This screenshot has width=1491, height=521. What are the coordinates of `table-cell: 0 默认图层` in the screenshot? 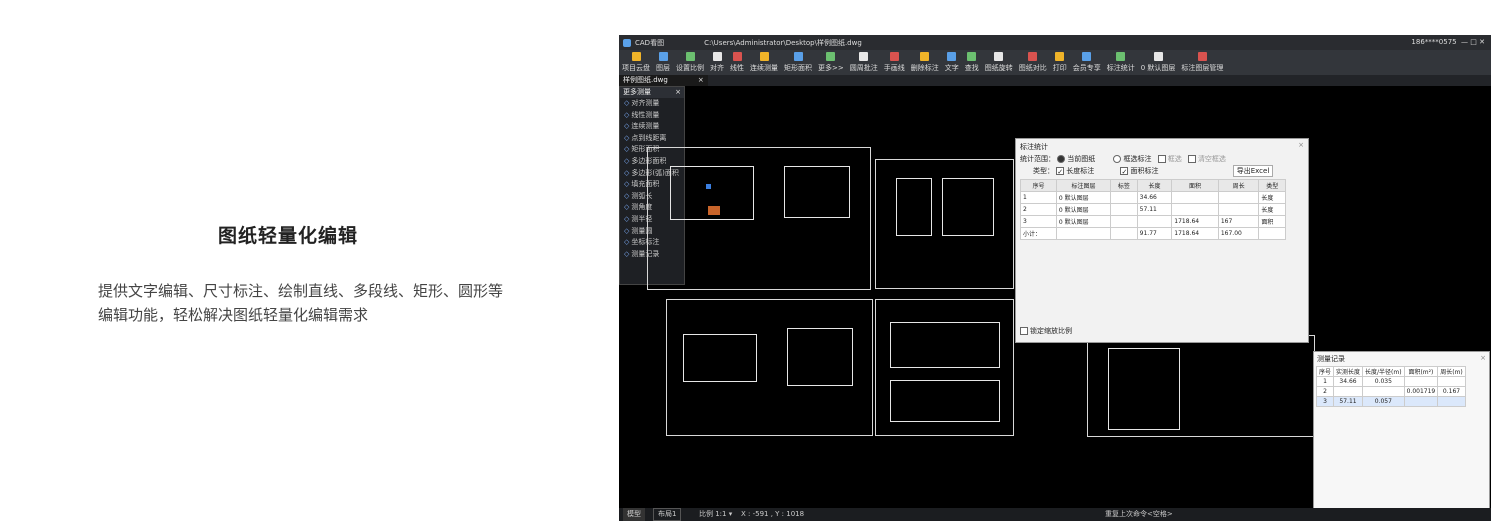 It's located at (1083, 221).